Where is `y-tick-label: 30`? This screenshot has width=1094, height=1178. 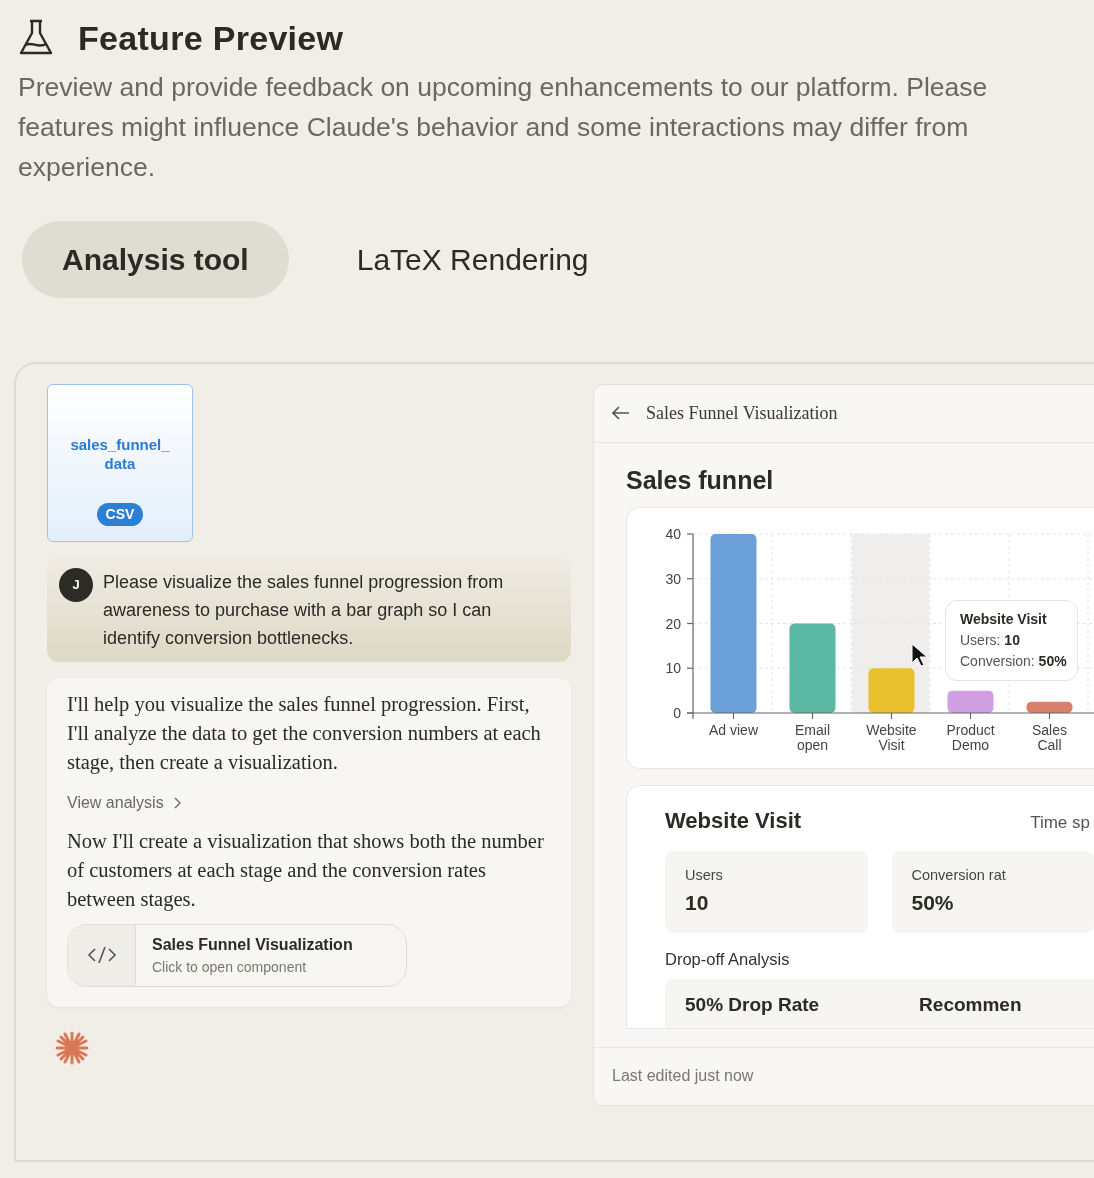 y-tick-label: 30 is located at coordinates (673, 578).